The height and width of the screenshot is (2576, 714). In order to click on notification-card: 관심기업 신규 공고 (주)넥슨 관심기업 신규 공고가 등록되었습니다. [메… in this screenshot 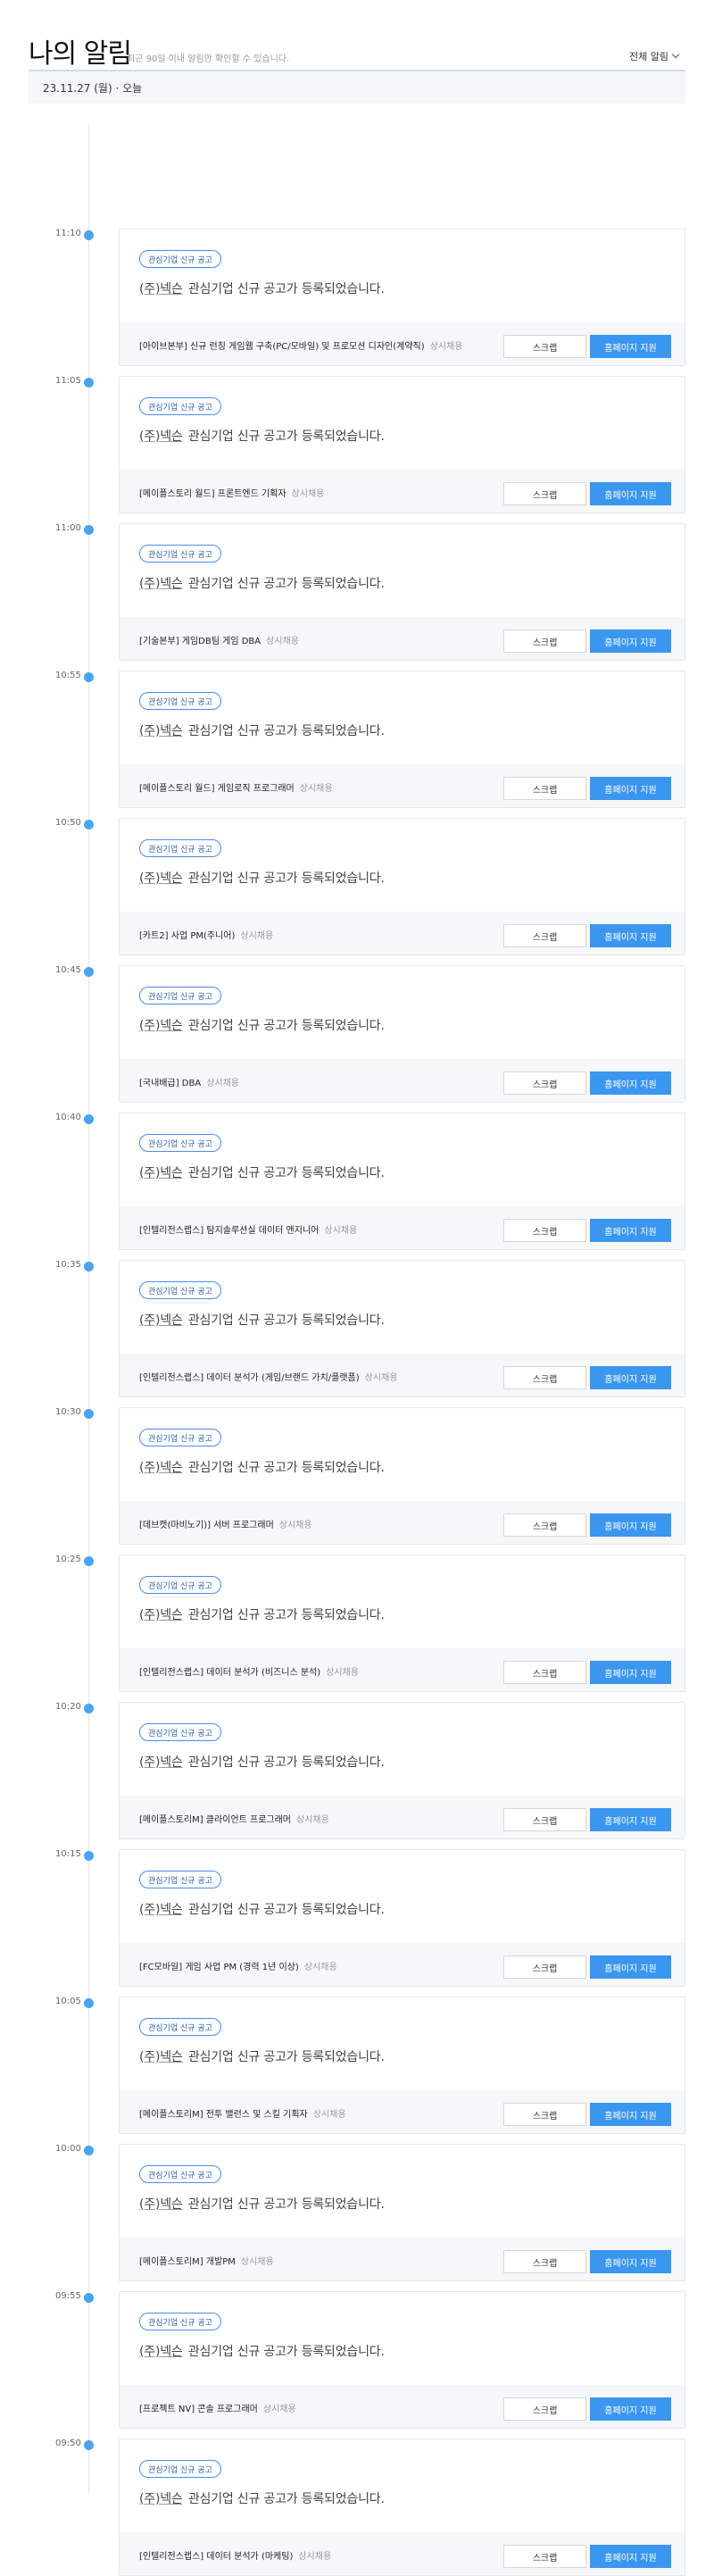, I will do `click(402, 2212)`.